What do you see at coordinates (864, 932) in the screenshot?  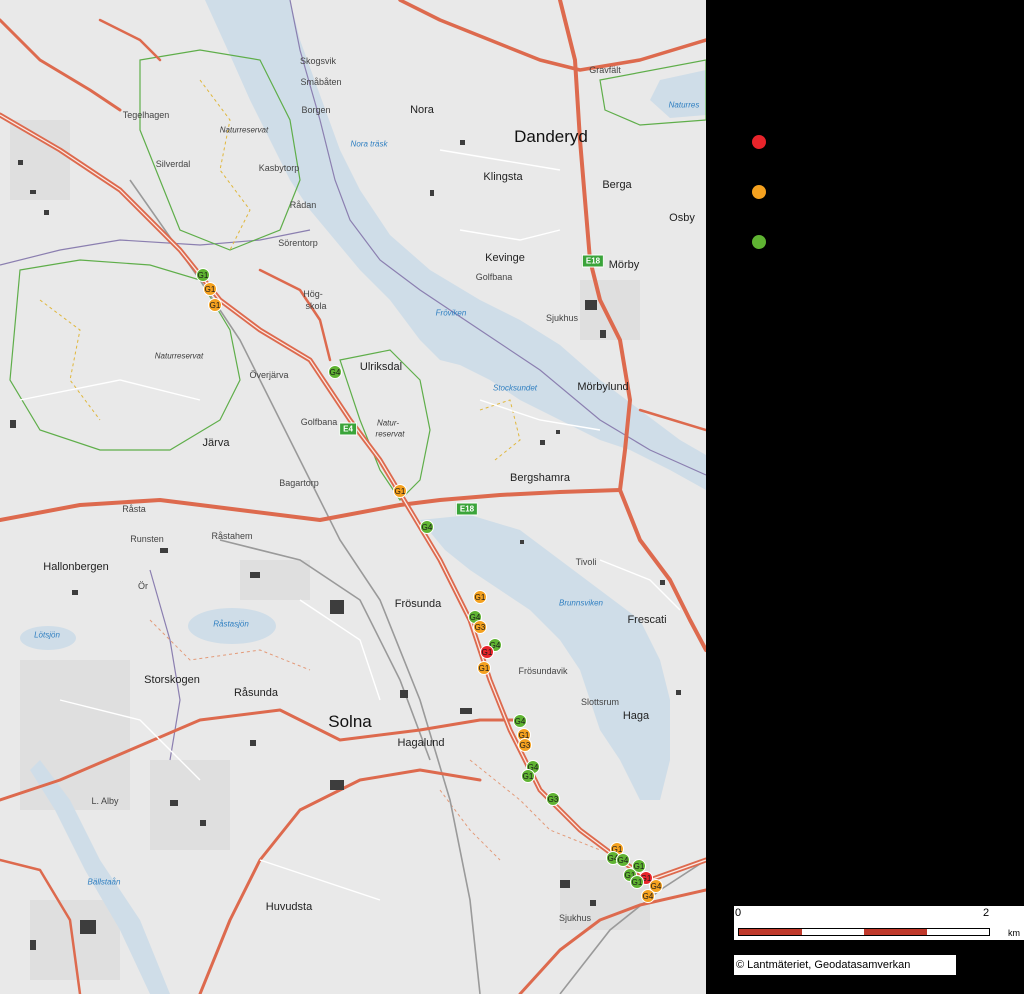 I see `scale-bar-graphic` at bounding box center [864, 932].